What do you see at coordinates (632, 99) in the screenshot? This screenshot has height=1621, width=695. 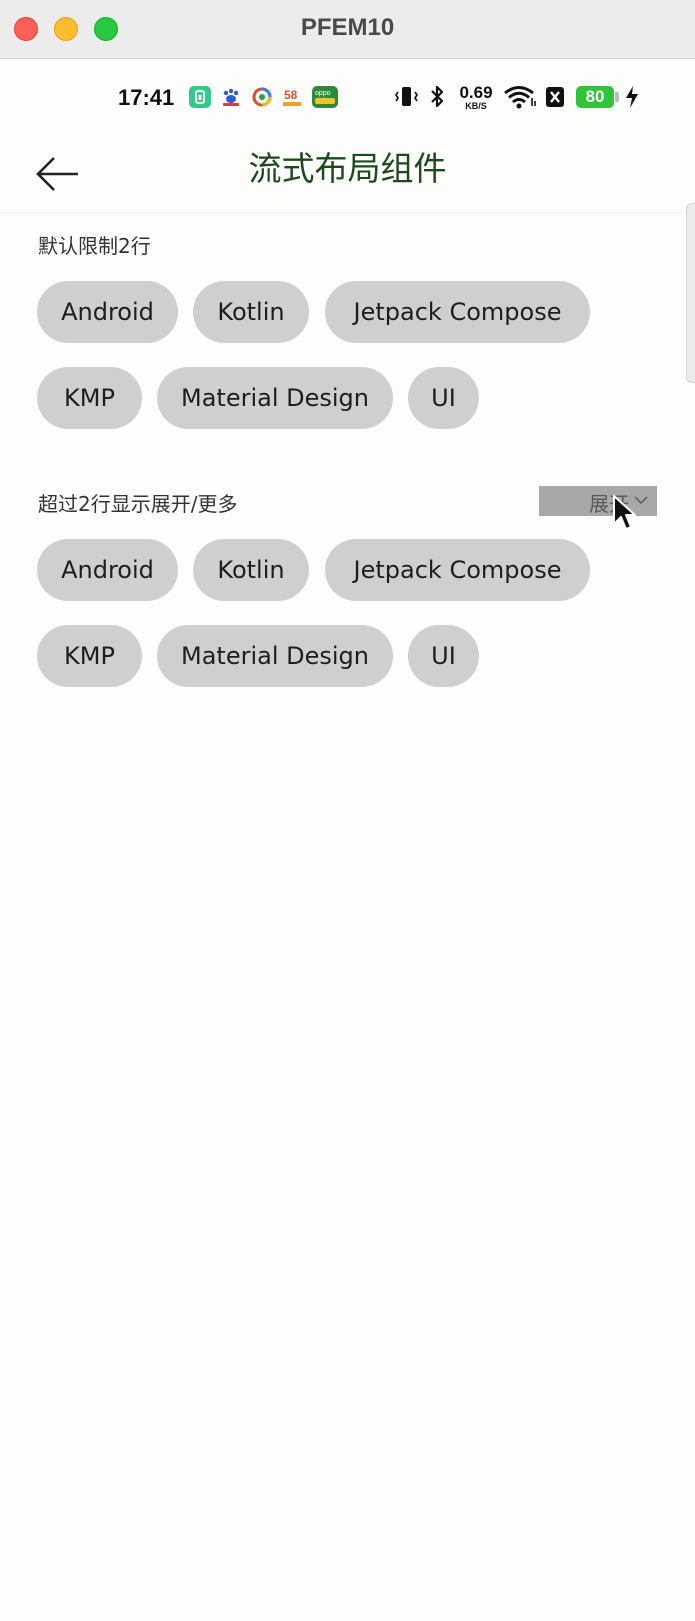 I see `charging-icon` at bounding box center [632, 99].